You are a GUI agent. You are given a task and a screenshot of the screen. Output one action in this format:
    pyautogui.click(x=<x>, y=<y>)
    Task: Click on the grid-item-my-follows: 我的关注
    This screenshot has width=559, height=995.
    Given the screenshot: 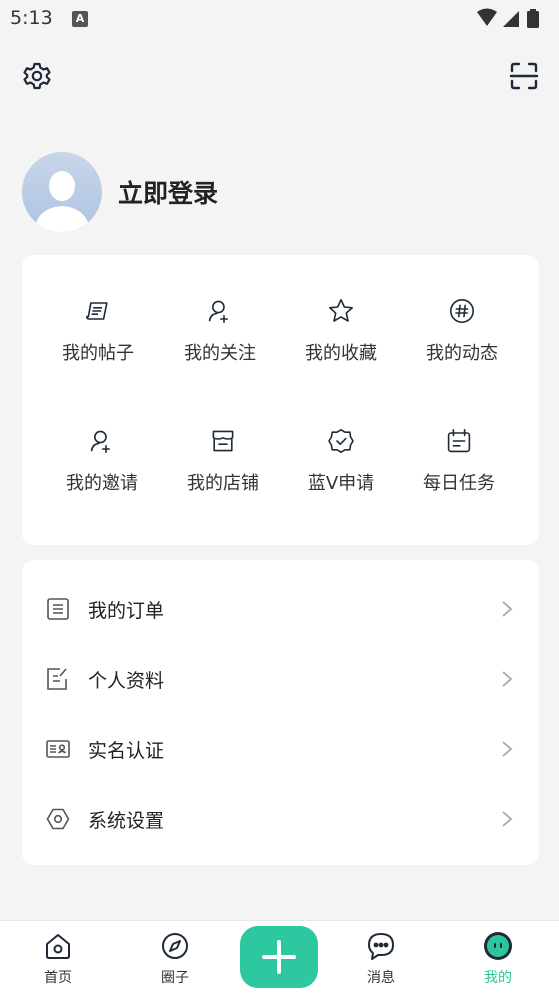 What is the action you would take?
    pyautogui.click(x=220, y=310)
    